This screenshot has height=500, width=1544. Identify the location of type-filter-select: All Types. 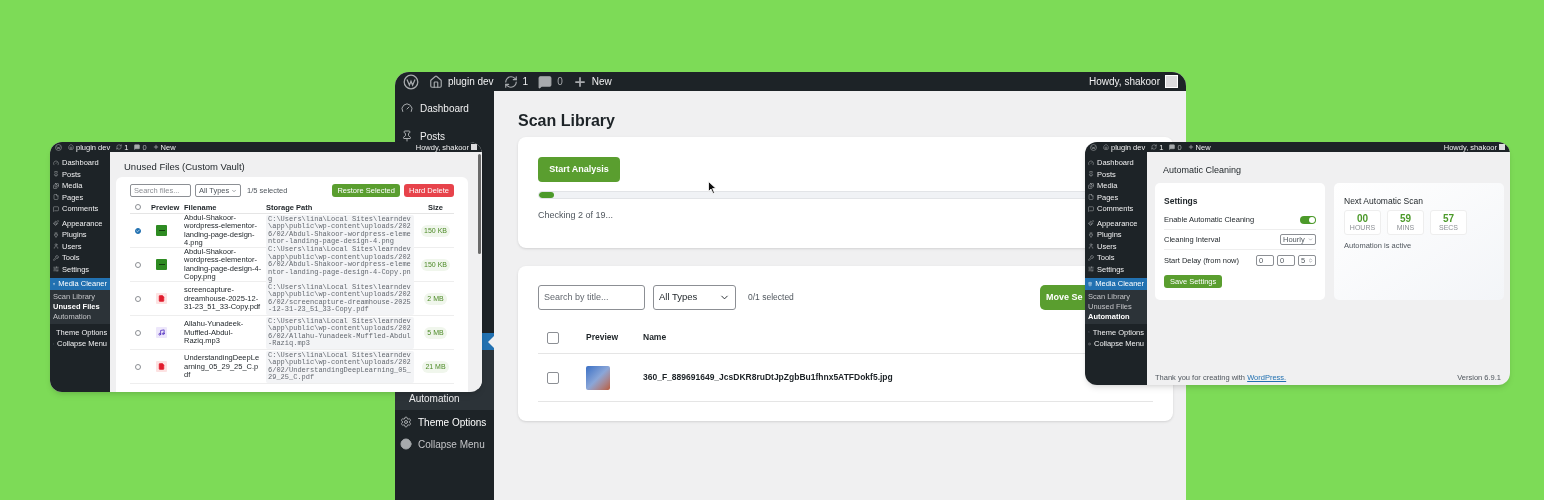
(694, 297).